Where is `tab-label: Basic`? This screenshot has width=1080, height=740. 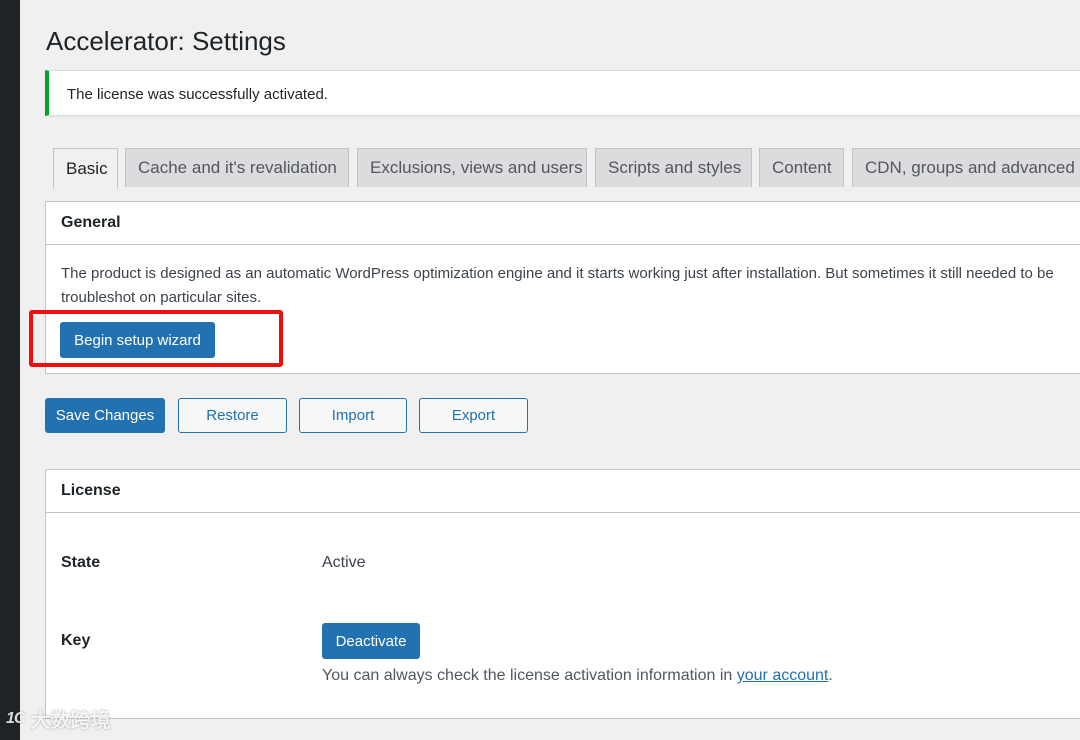
tab-label: Basic is located at coordinates (87, 168).